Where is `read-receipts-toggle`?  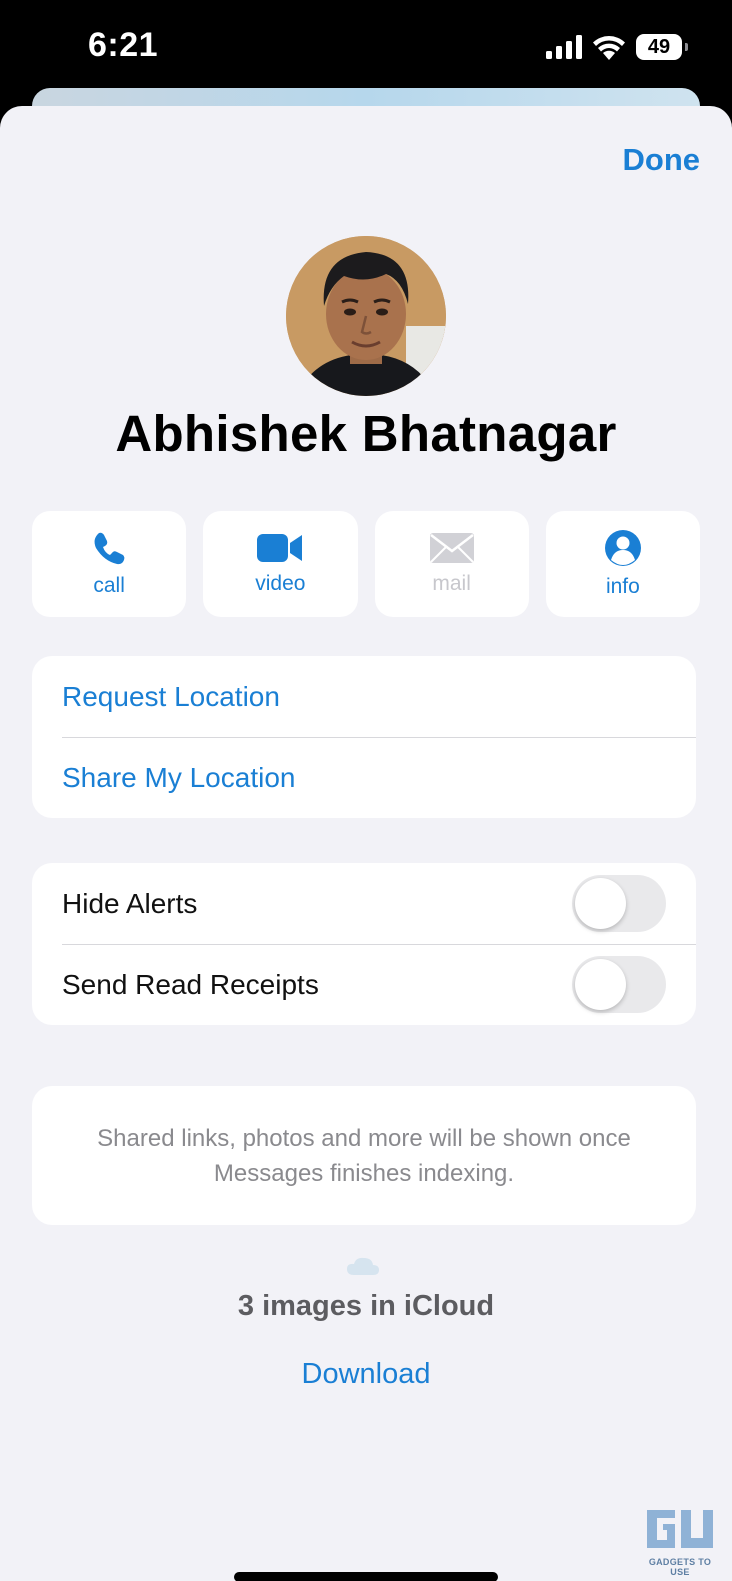
read-receipts-toggle is located at coordinates (619, 984).